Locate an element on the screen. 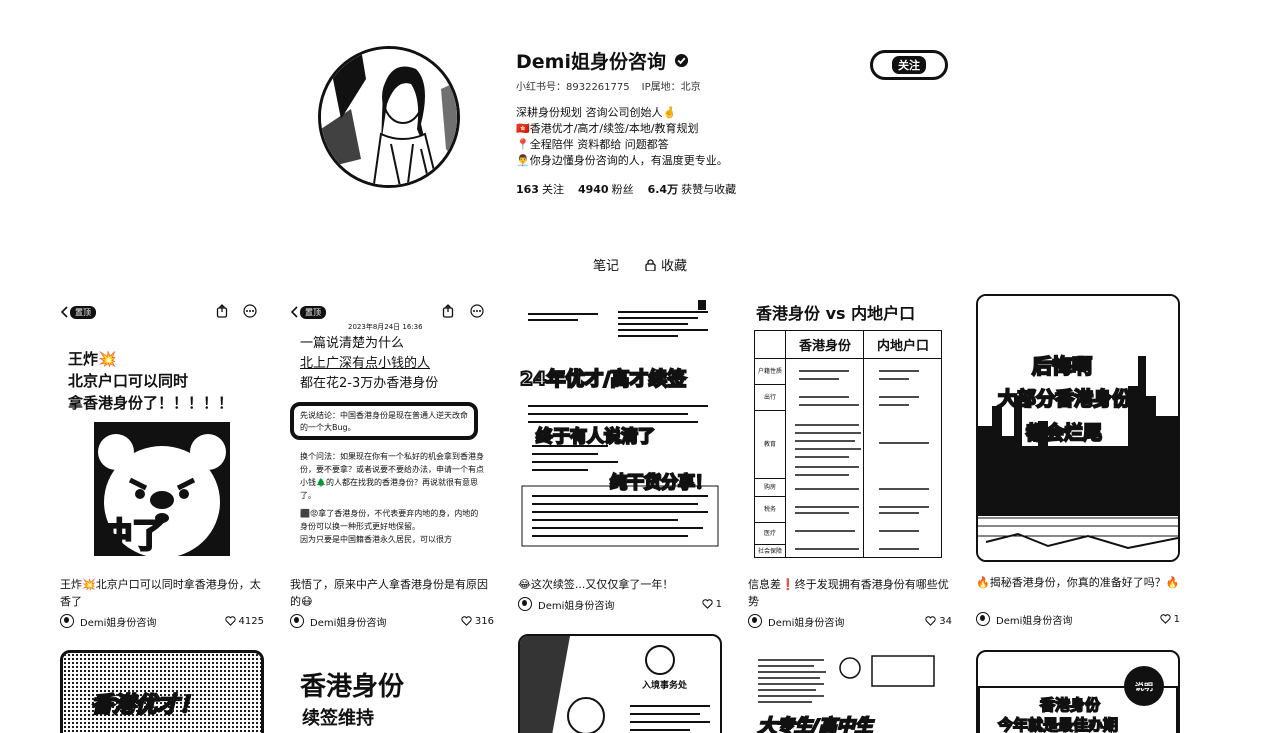  note-cover: 香港身份 续签维持 is located at coordinates (400, 698).